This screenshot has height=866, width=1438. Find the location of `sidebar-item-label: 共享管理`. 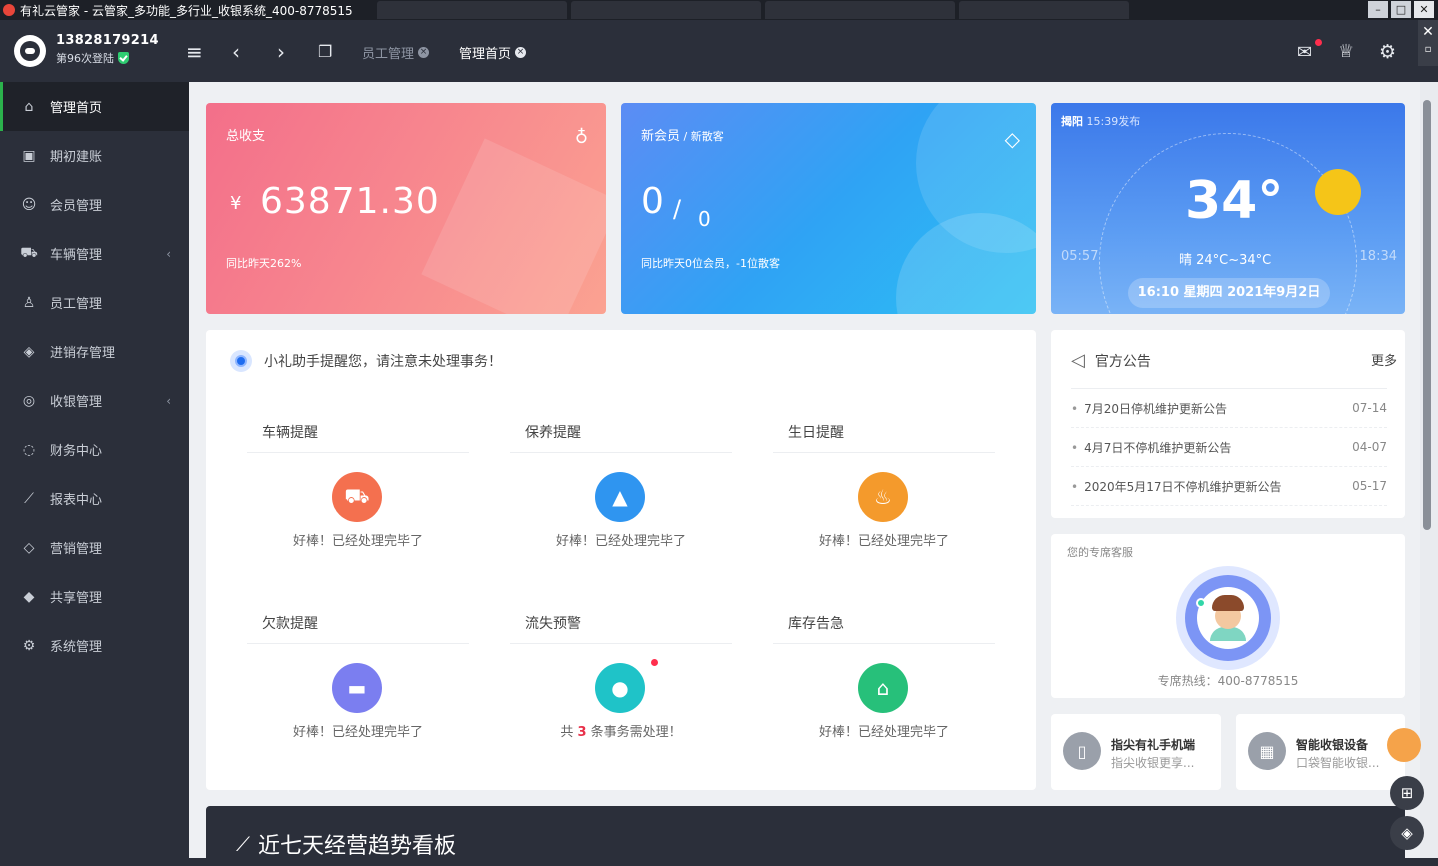

sidebar-item-label: 共享管理 is located at coordinates (76, 598).